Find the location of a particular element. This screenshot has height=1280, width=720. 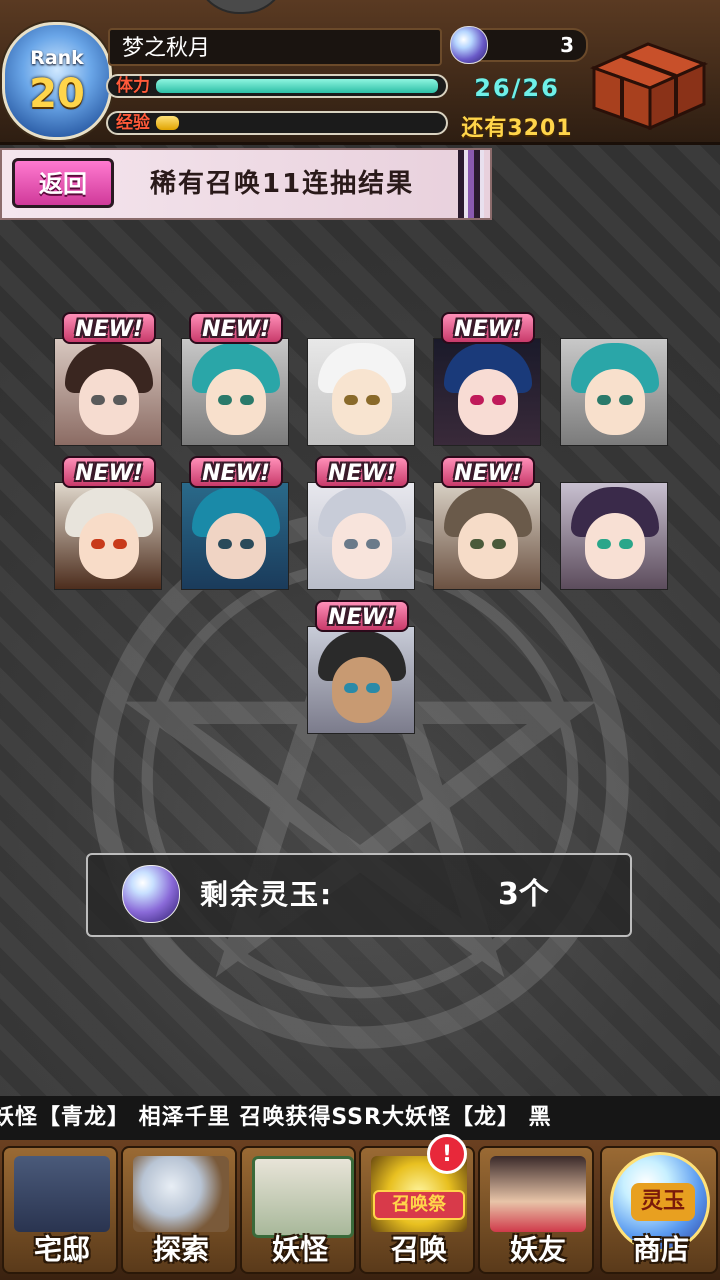

ticker-text: 妖怪【青龙】 相泽千里 召唤获得SSR大妖怪【龙】 黑 is located at coordinates (276, 1117).